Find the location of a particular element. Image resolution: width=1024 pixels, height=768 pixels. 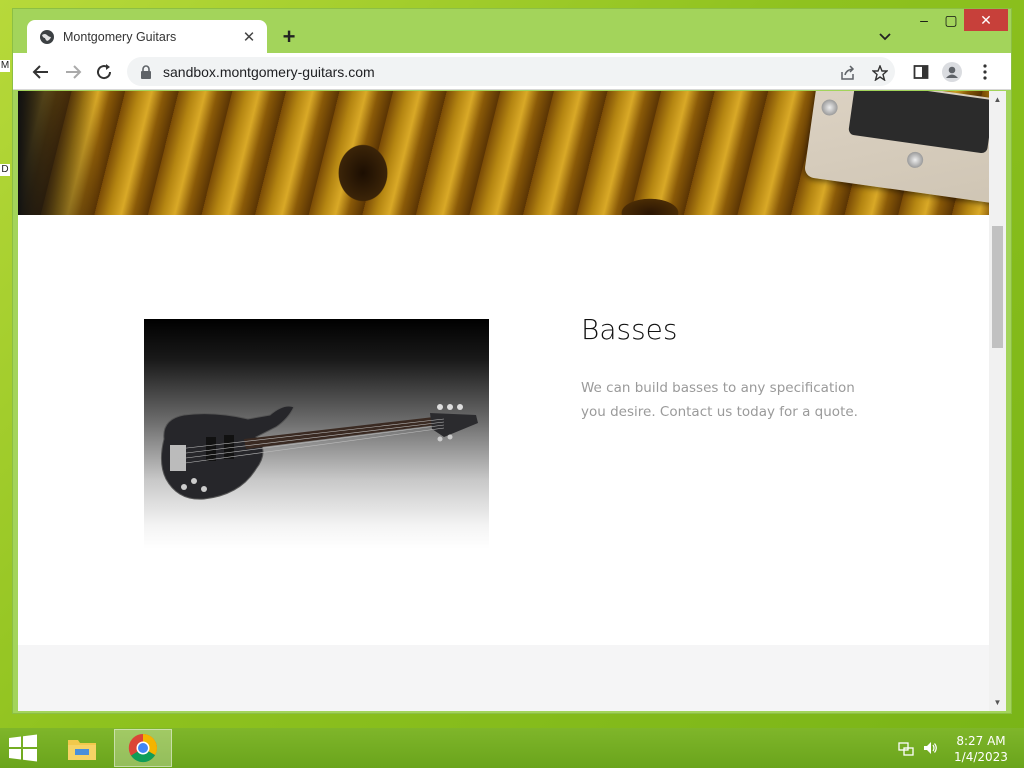

section-title: Basses is located at coordinates (629, 329).